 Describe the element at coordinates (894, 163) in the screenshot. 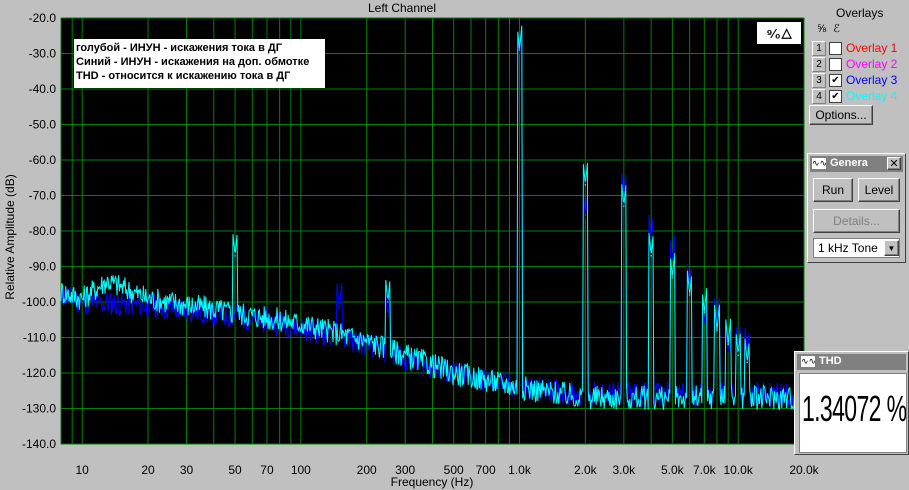

I see `close-button: ✕` at that location.